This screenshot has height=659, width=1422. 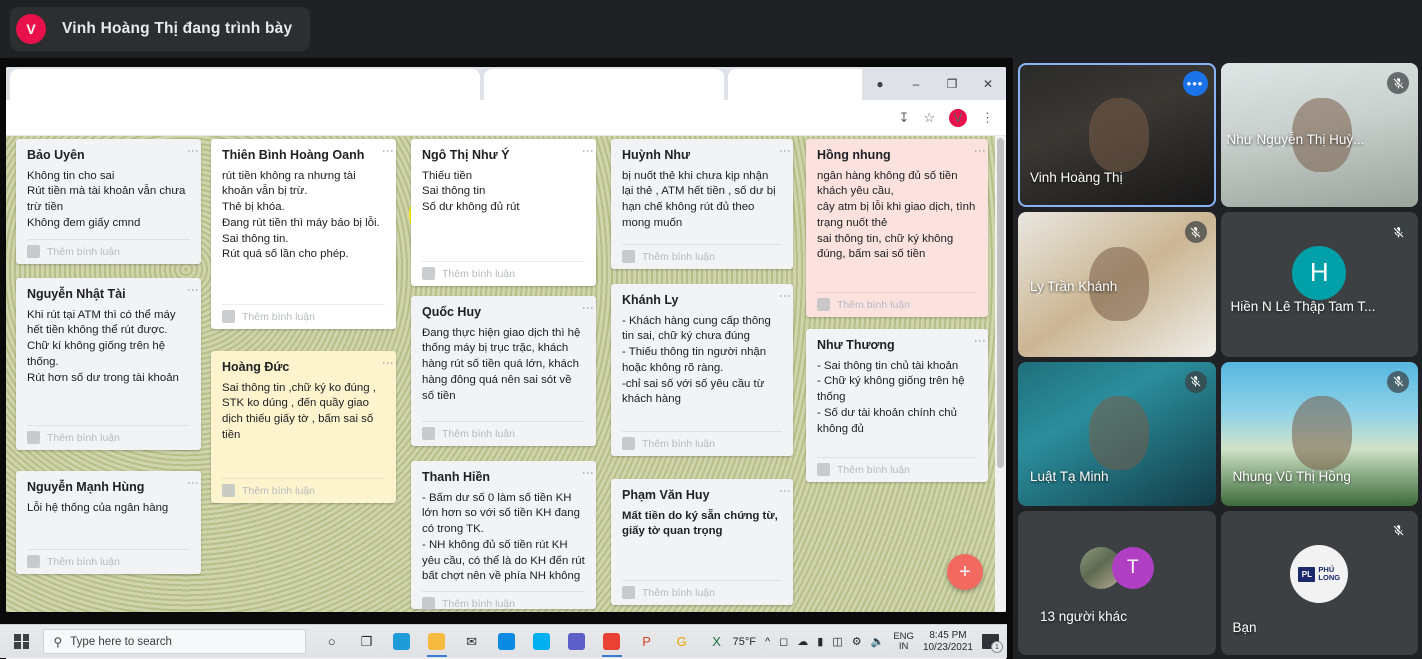 I want to click on file-explorer-icon, so click(x=437, y=642).